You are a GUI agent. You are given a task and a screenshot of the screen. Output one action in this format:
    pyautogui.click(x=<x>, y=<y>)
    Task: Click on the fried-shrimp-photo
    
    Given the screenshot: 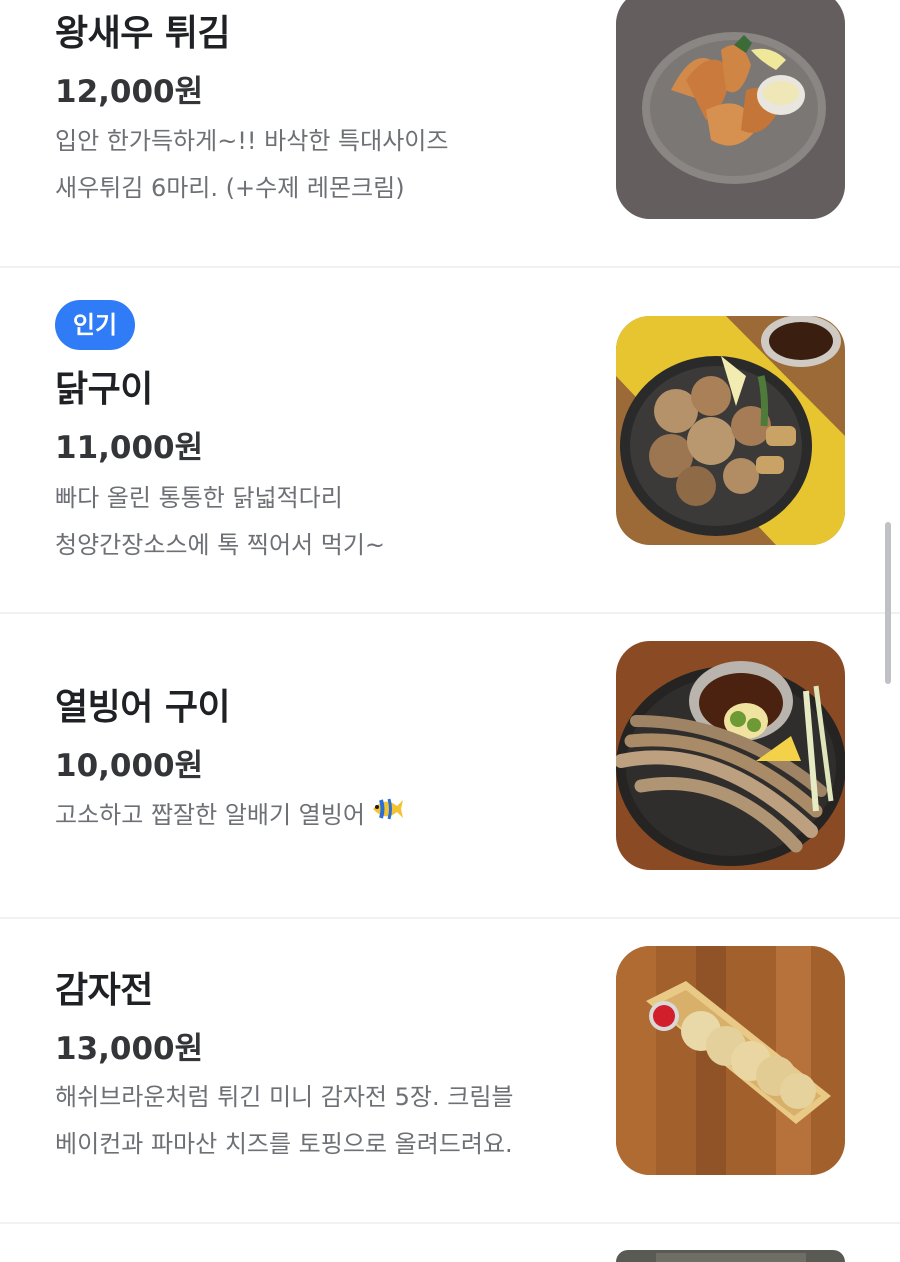 What is the action you would take?
    pyautogui.click(x=730, y=109)
    